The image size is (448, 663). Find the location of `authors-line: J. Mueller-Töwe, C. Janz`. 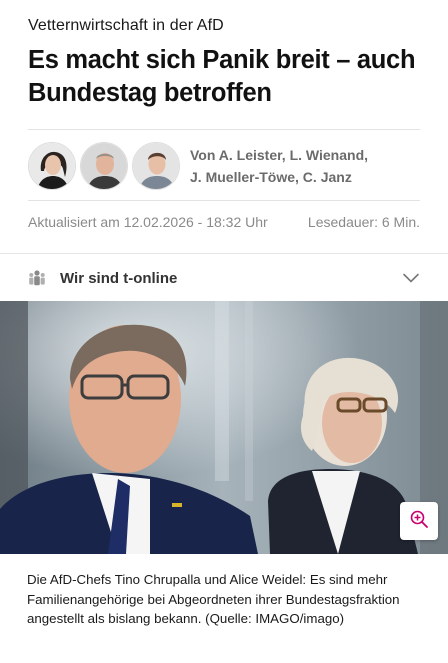

authors-line: J. Mueller-Töwe, C. Janz is located at coordinates (279, 177).